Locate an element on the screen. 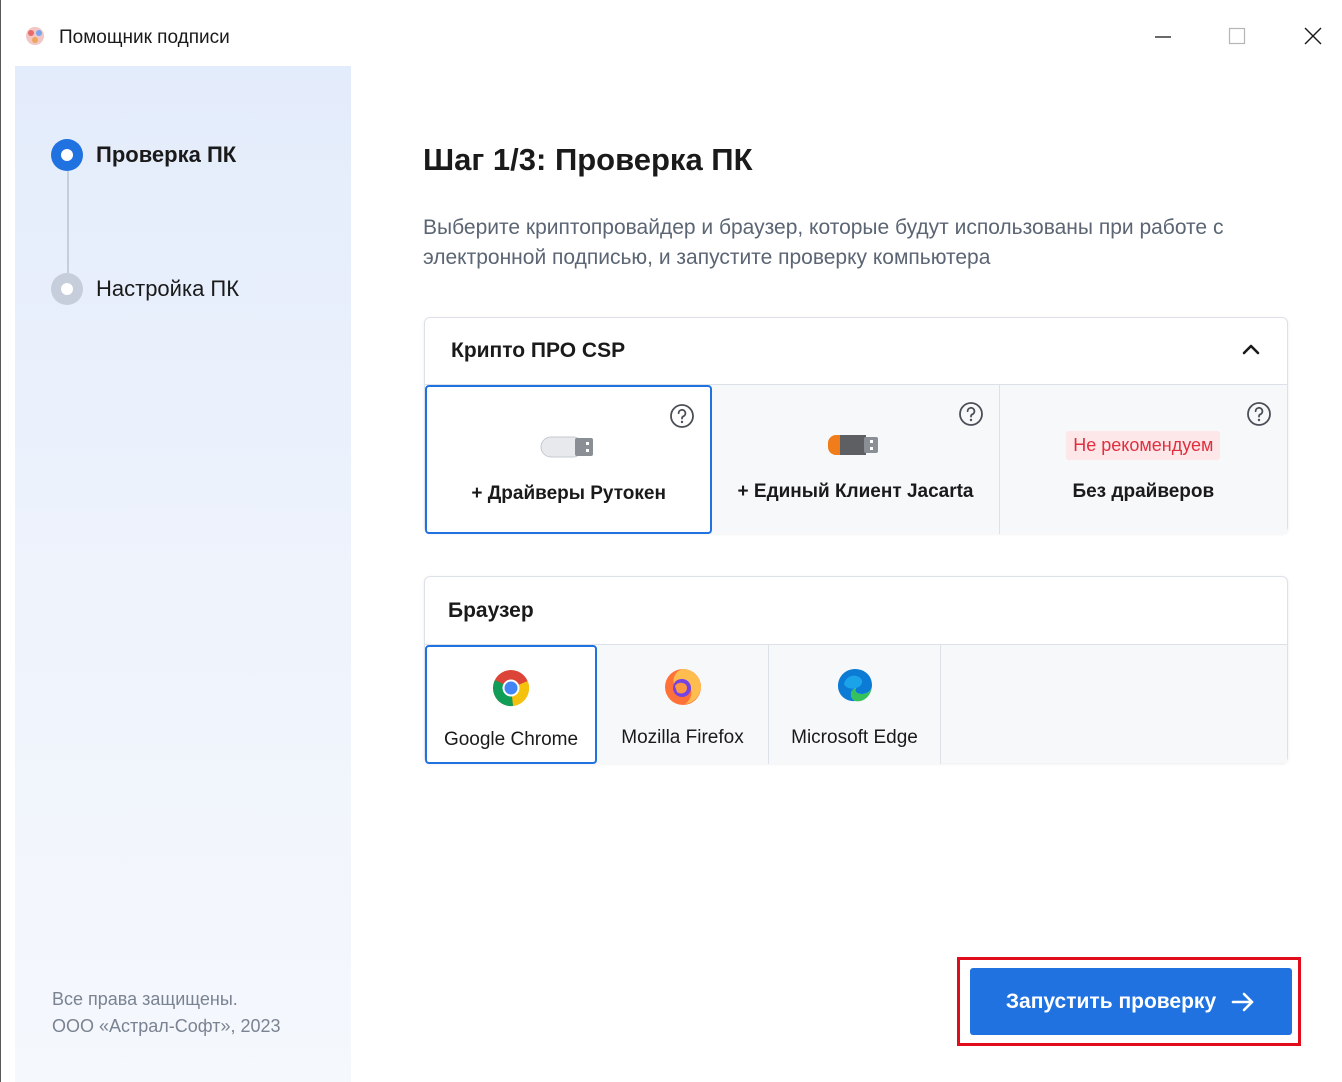  minimize-icon is located at coordinates (1163, 37).